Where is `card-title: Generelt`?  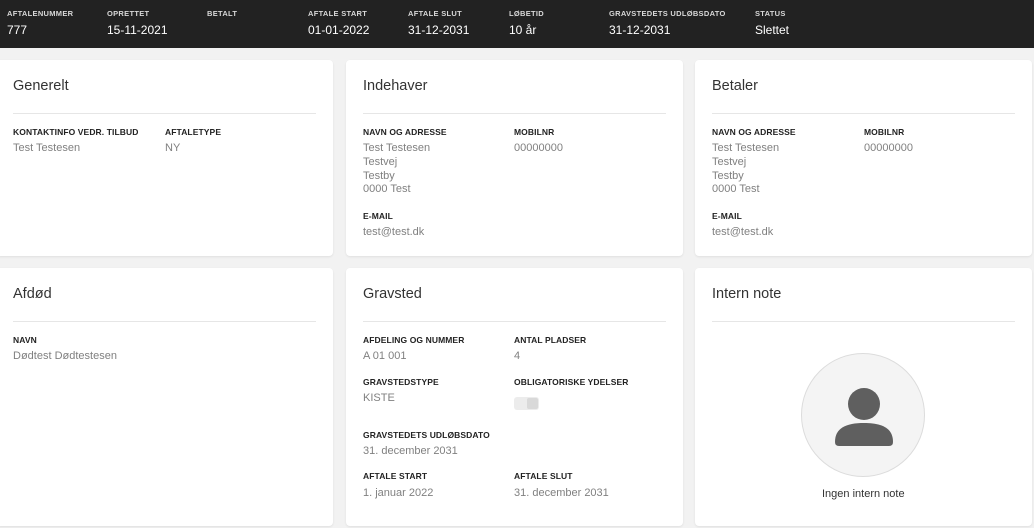 card-title: Generelt is located at coordinates (41, 86).